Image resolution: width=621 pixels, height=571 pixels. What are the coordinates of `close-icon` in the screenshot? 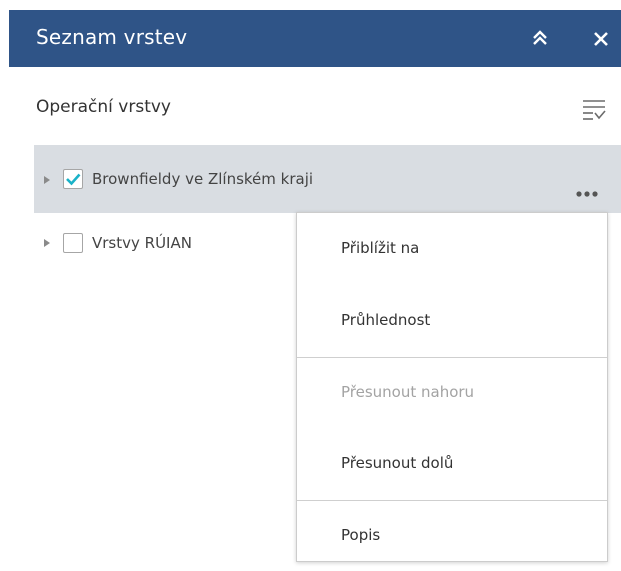 It's located at (601, 38).